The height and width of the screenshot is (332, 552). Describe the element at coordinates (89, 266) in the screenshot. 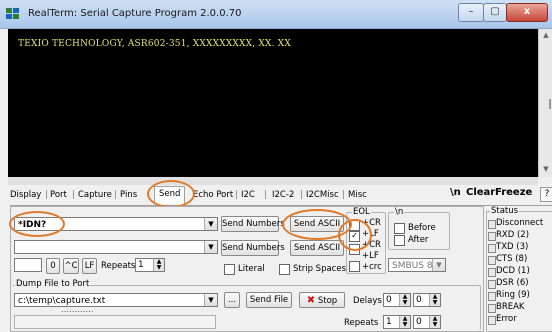

I see `lf-button: LF` at that location.